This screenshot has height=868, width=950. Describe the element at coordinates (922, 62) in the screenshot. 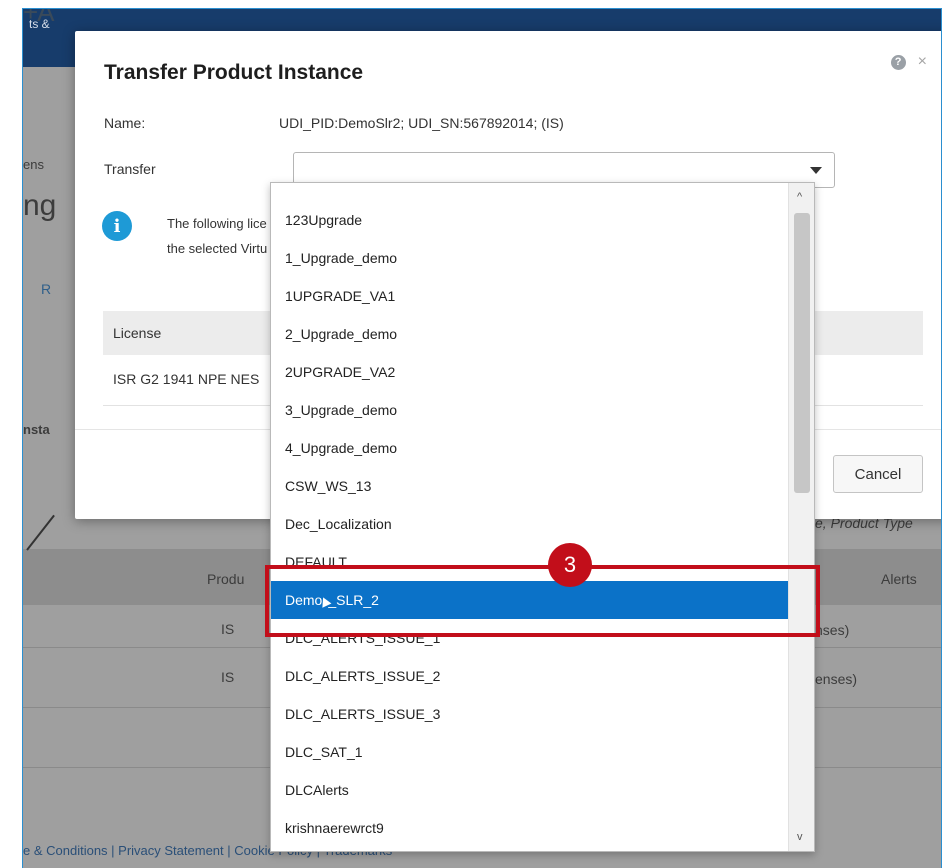

I see `close-icon: ×` at that location.